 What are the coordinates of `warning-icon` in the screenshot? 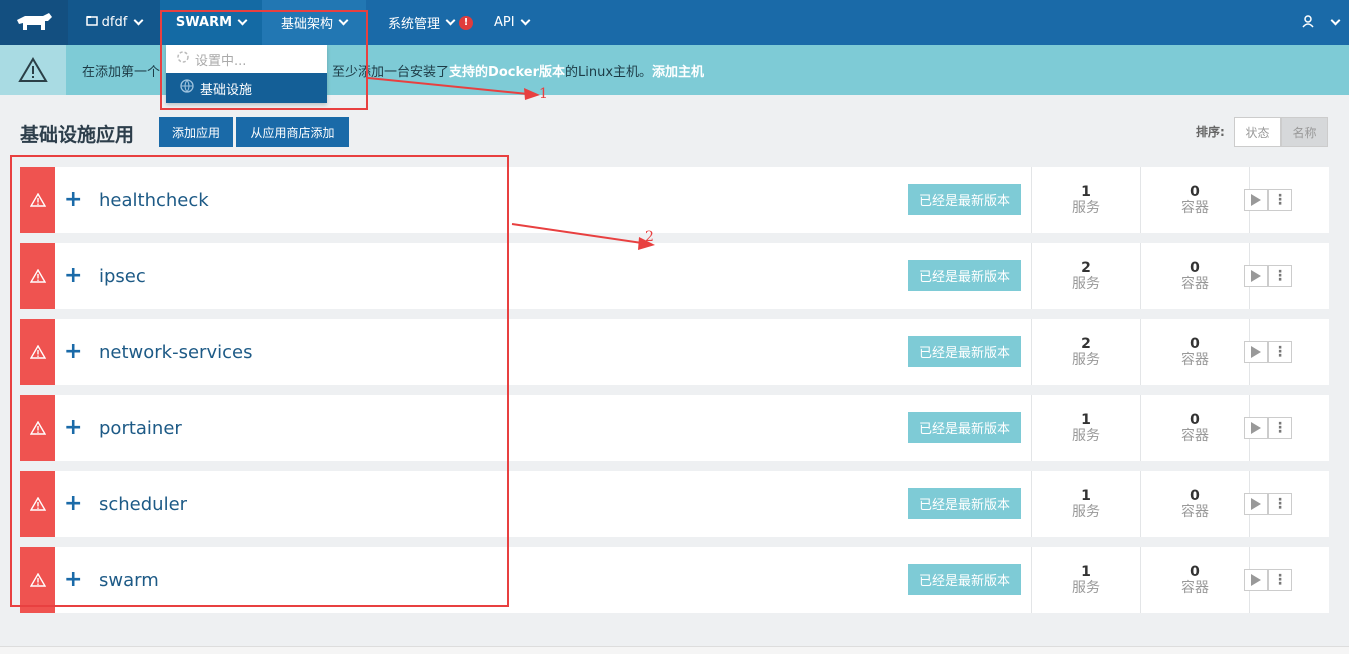 It's located at (33, 70).